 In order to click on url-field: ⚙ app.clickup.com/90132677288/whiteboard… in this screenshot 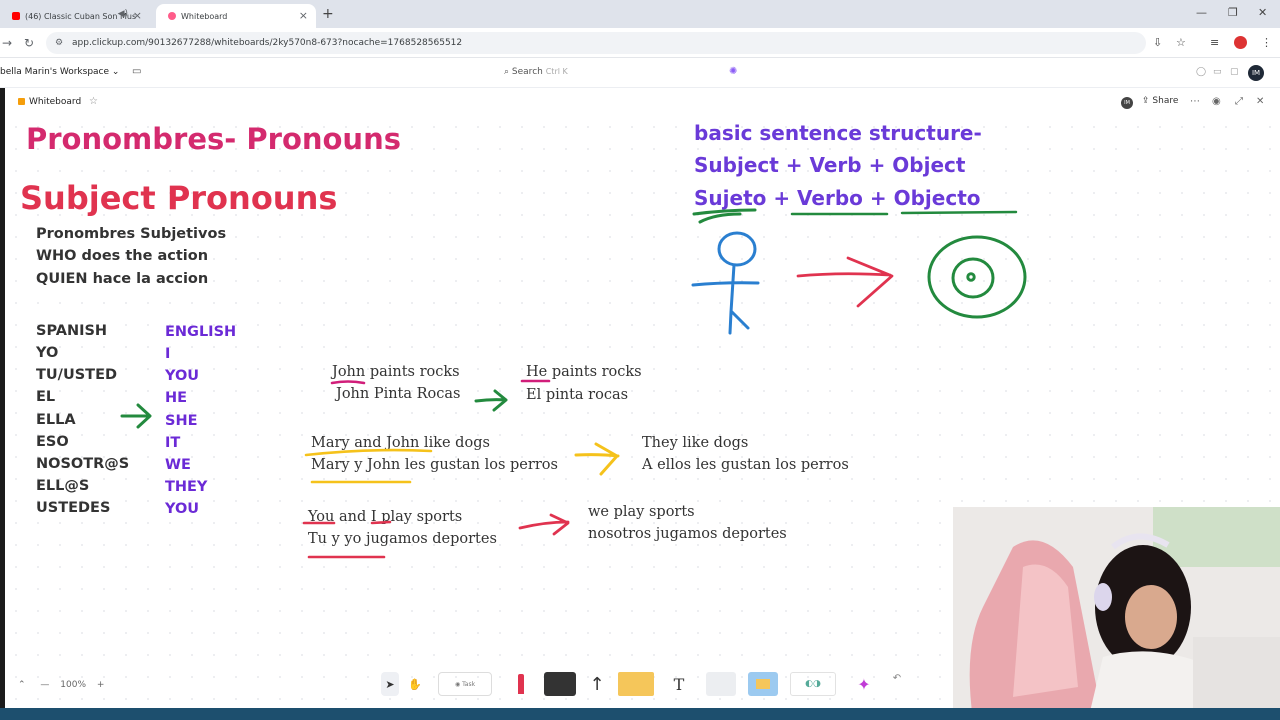, I will do `click(596, 43)`.